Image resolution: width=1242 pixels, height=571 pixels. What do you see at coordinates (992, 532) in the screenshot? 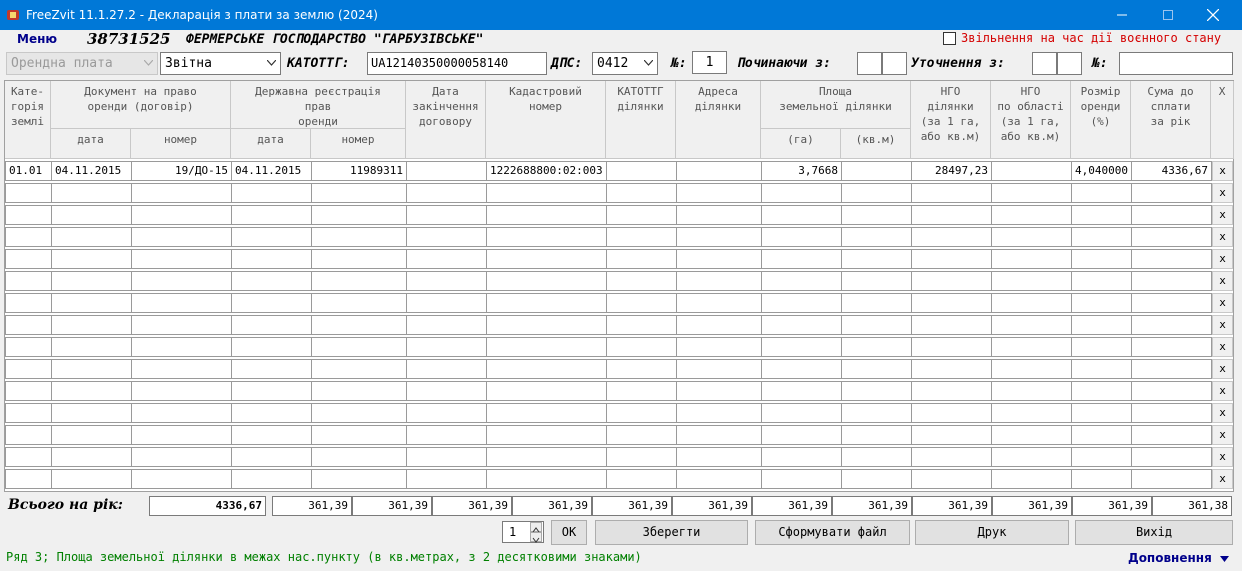
I see `print-button: Друк` at bounding box center [992, 532].